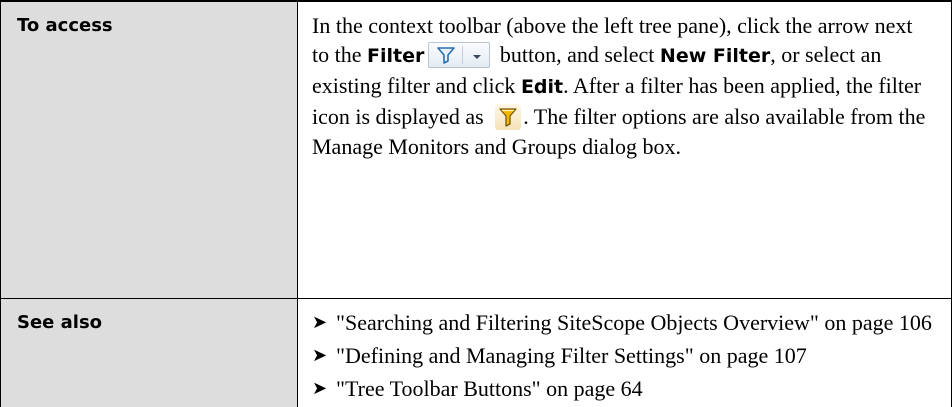 The image size is (952, 407). What do you see at coordinates (446, 55) in the screenshot?
I see `filter-icon` at bounding box center [446, 55].